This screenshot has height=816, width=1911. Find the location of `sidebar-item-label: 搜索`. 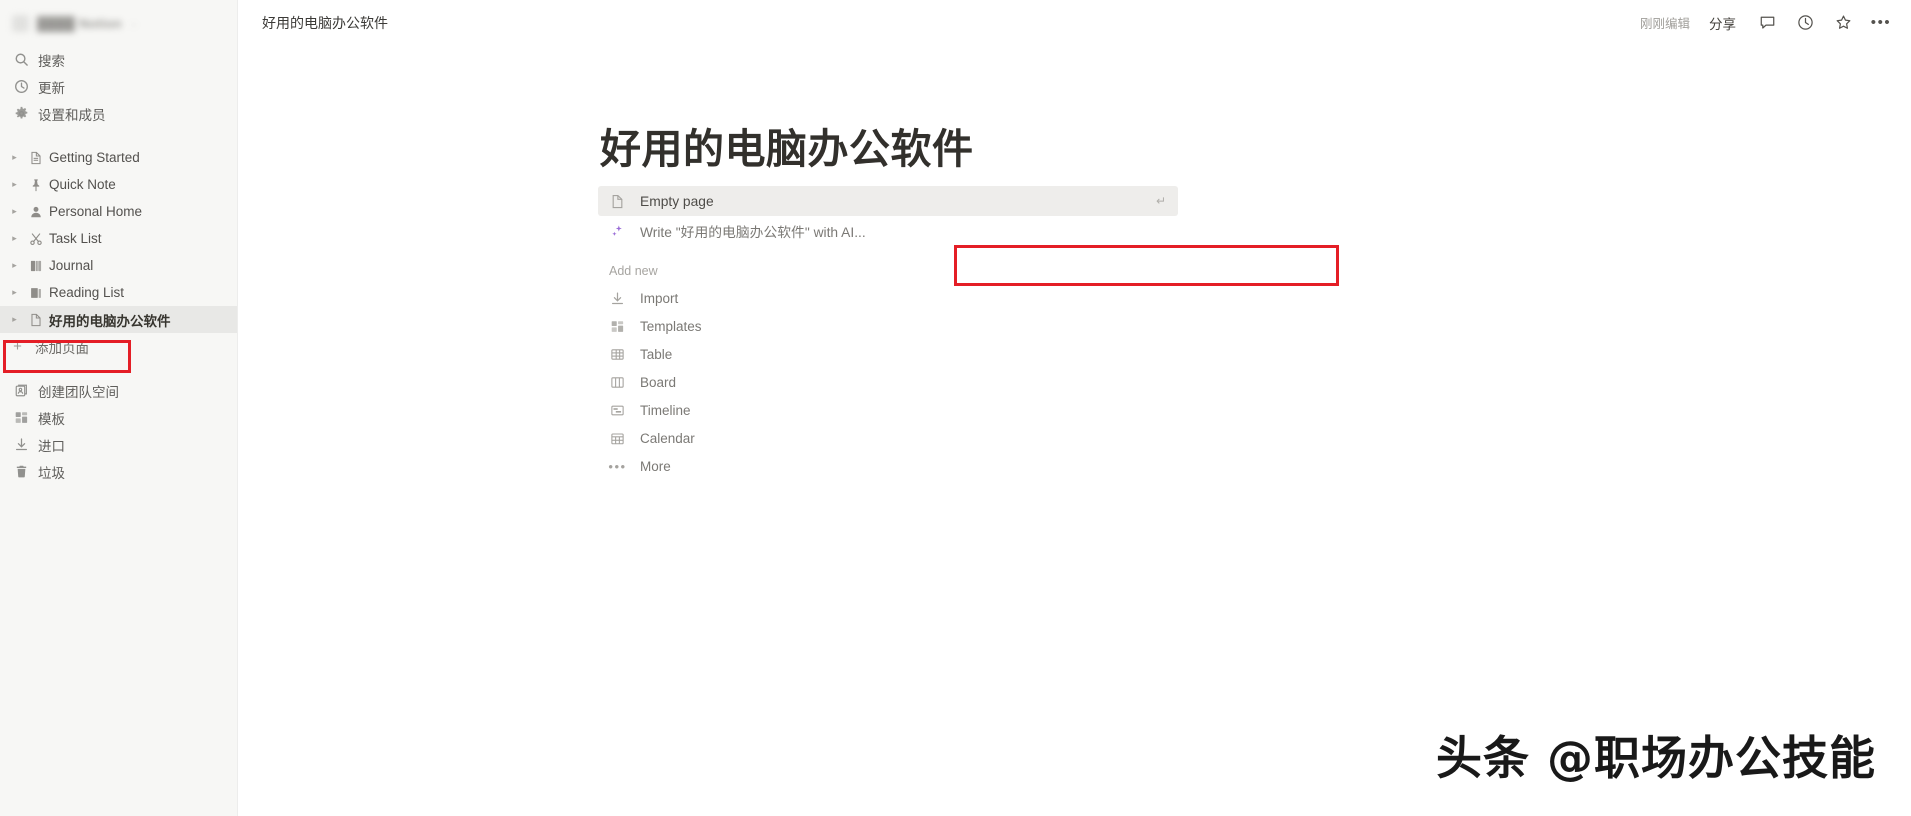

sidebar-item-label: 搜索 is located at coordinates (51, 61).